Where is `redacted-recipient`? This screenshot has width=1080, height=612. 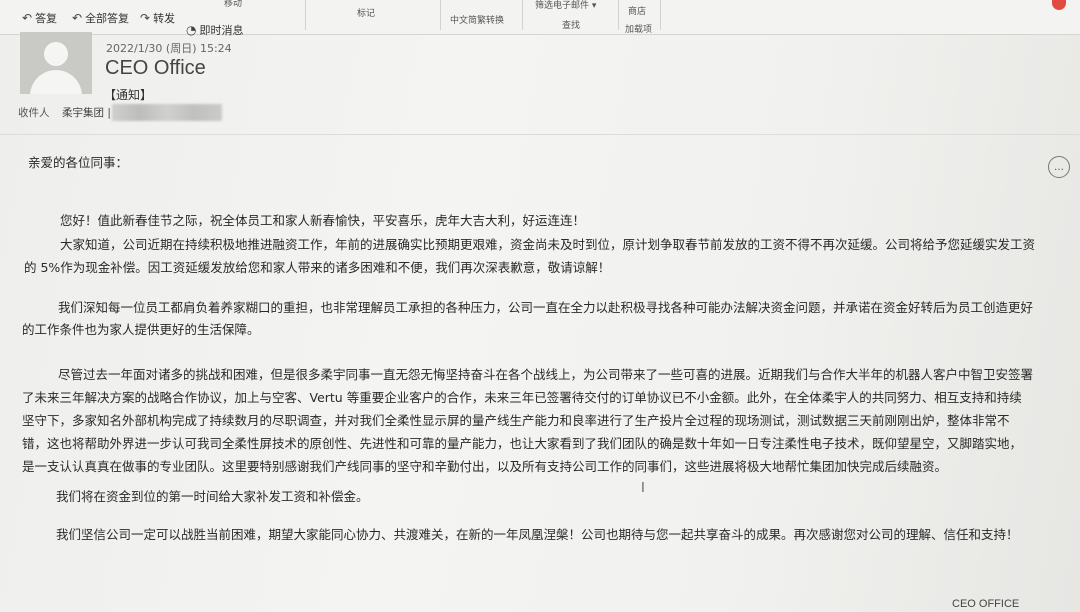 redacted-recipient is located at coordinates (167, 112).